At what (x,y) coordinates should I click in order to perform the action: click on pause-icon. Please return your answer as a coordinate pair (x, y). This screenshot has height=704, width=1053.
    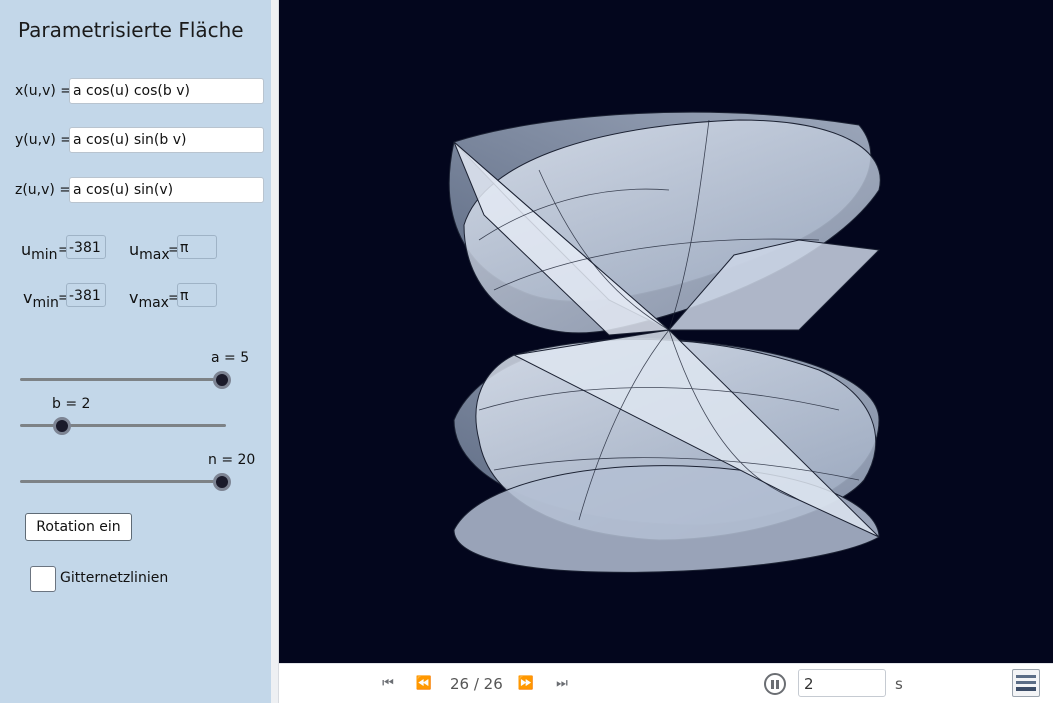
    Looking at the image, I should click on (775, 684).